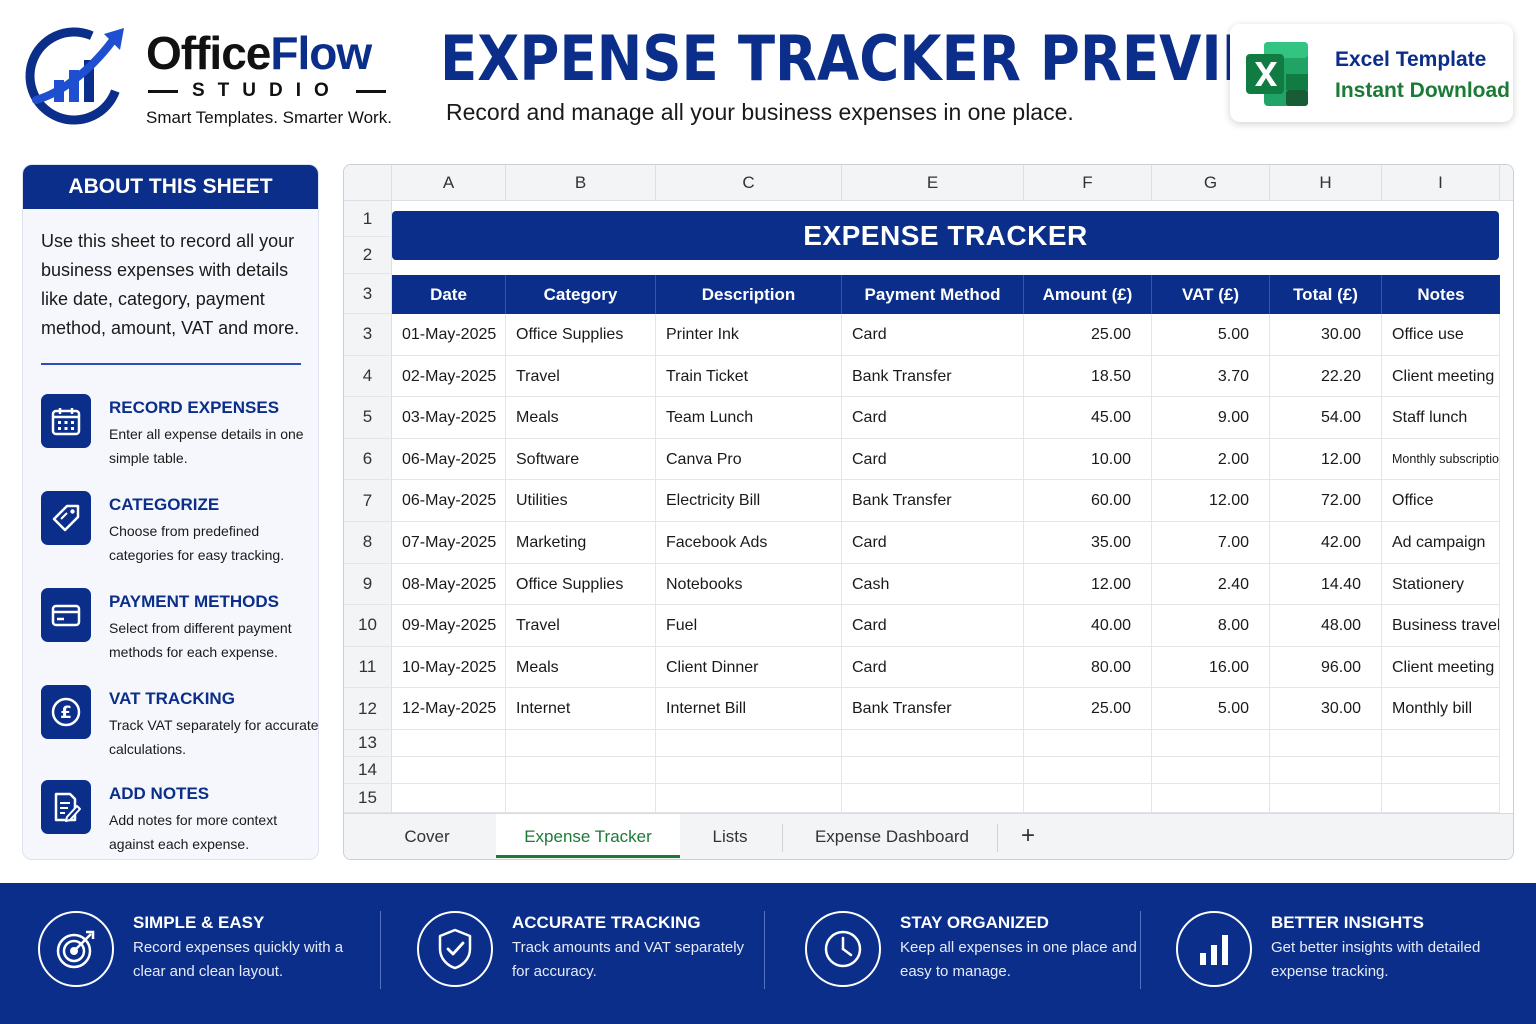 The image size is (1536, 1024). What do you see at coordinates (1326, 294) in the screenshot?
I see `header-total: Total (£)` at bounding box center [1326, 294].